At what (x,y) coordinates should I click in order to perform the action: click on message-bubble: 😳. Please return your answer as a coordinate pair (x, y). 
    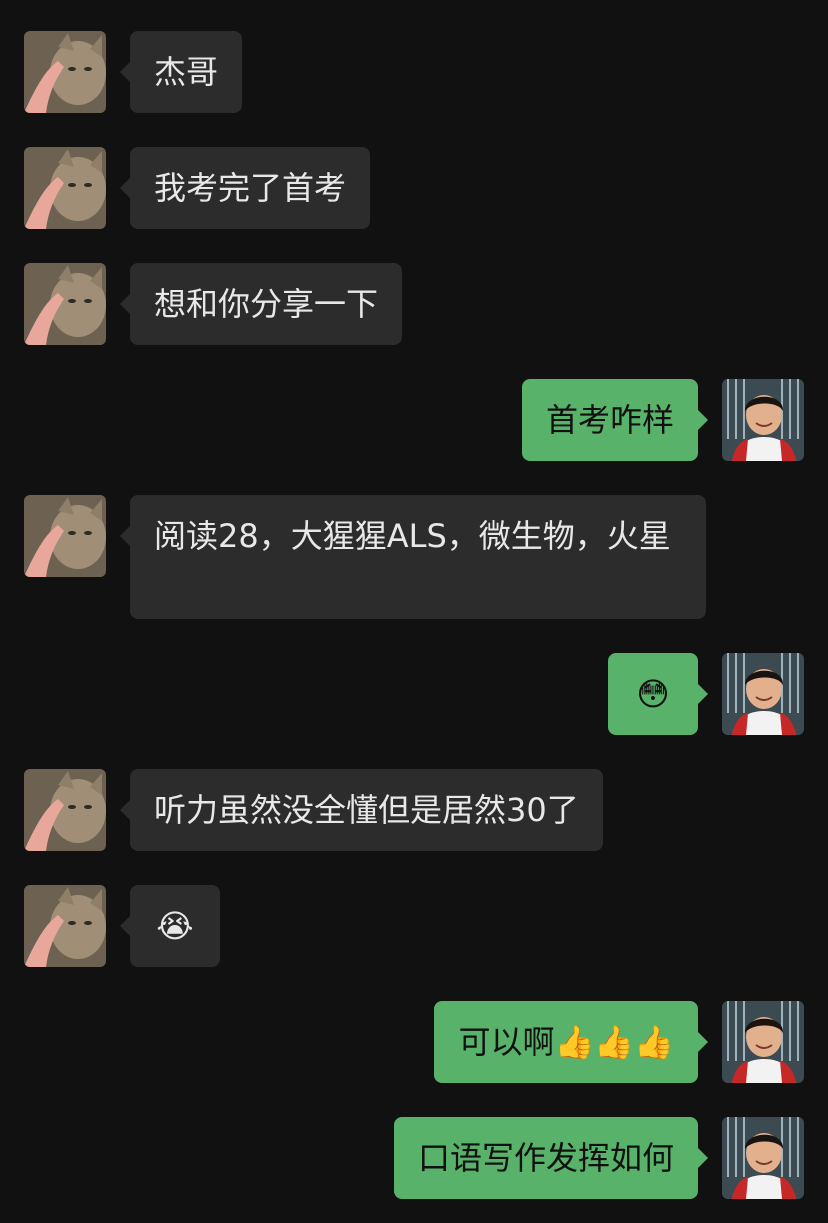
    Looking at the image, I should click on (658, 694).